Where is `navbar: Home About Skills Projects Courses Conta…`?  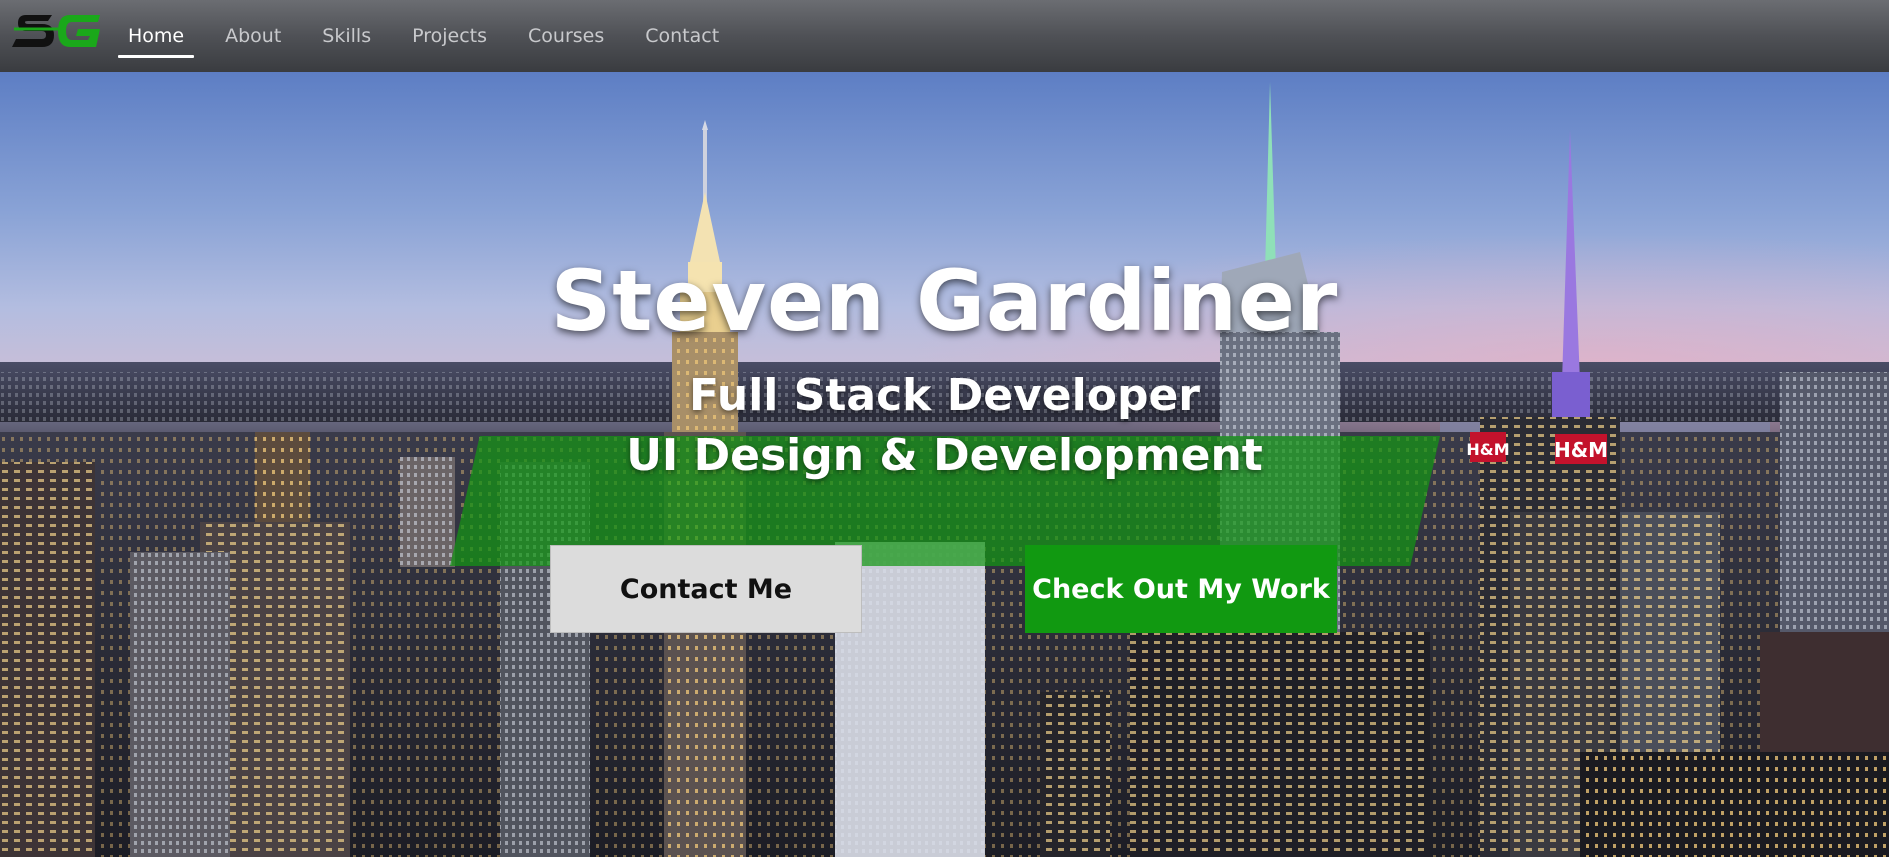
navbar: Home About Skills Projects Courses Conta… is located at coordinates (944, 36).